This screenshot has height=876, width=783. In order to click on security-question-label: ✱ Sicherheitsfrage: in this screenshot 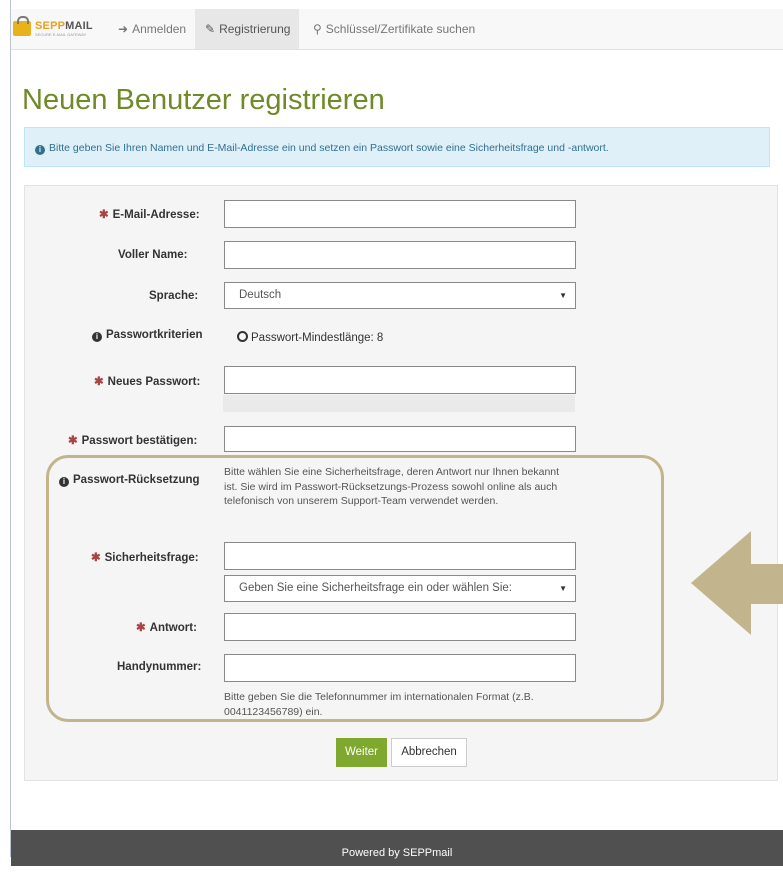, I will do `click(145, 558)`.